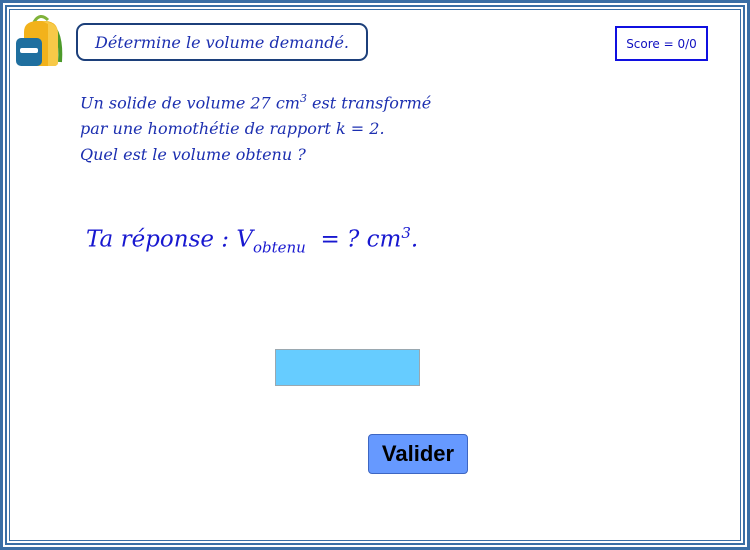 The image size is (750, 550). I want to click on problem-line-1-end: est transformé, so click(369, 103).